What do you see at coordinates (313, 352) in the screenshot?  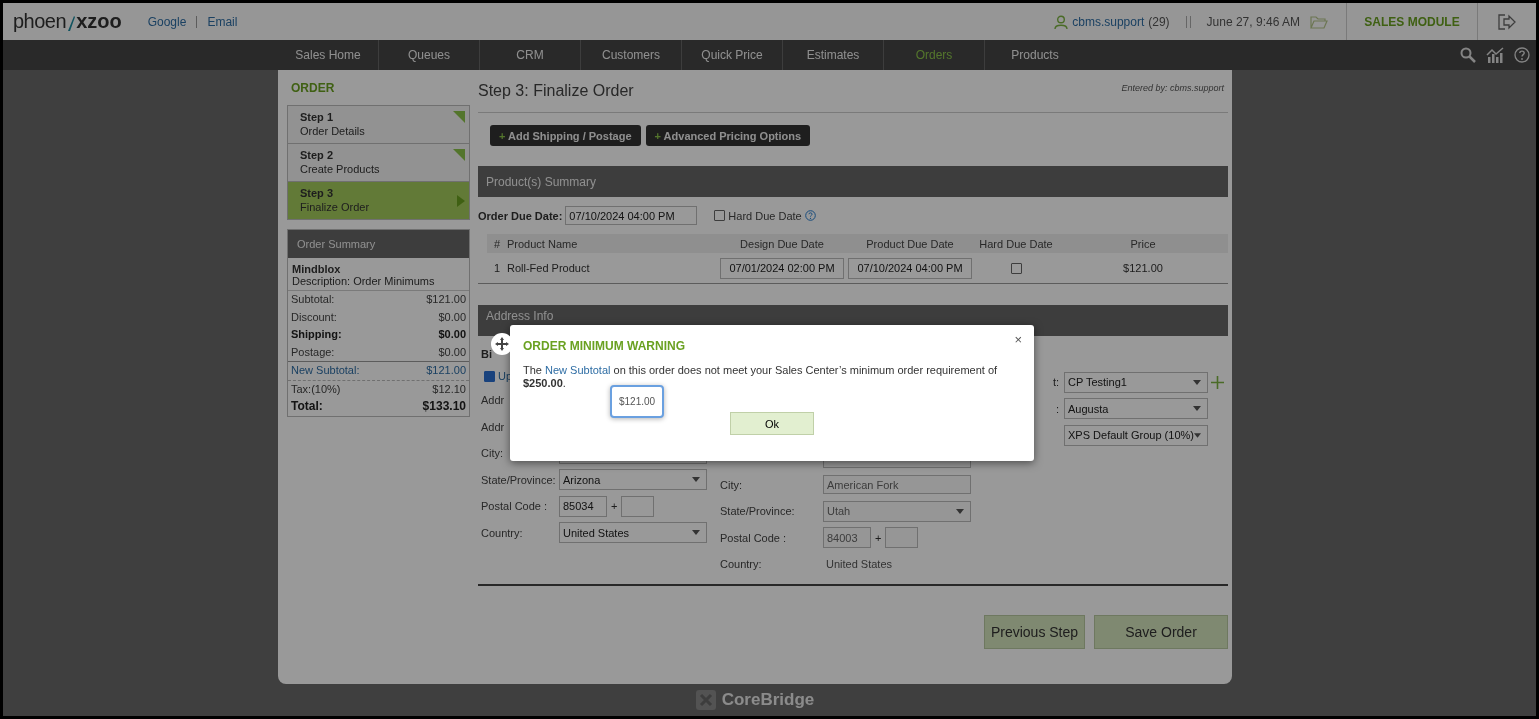 I see `summary-label: Postage:` at bounding box center [313, 352].